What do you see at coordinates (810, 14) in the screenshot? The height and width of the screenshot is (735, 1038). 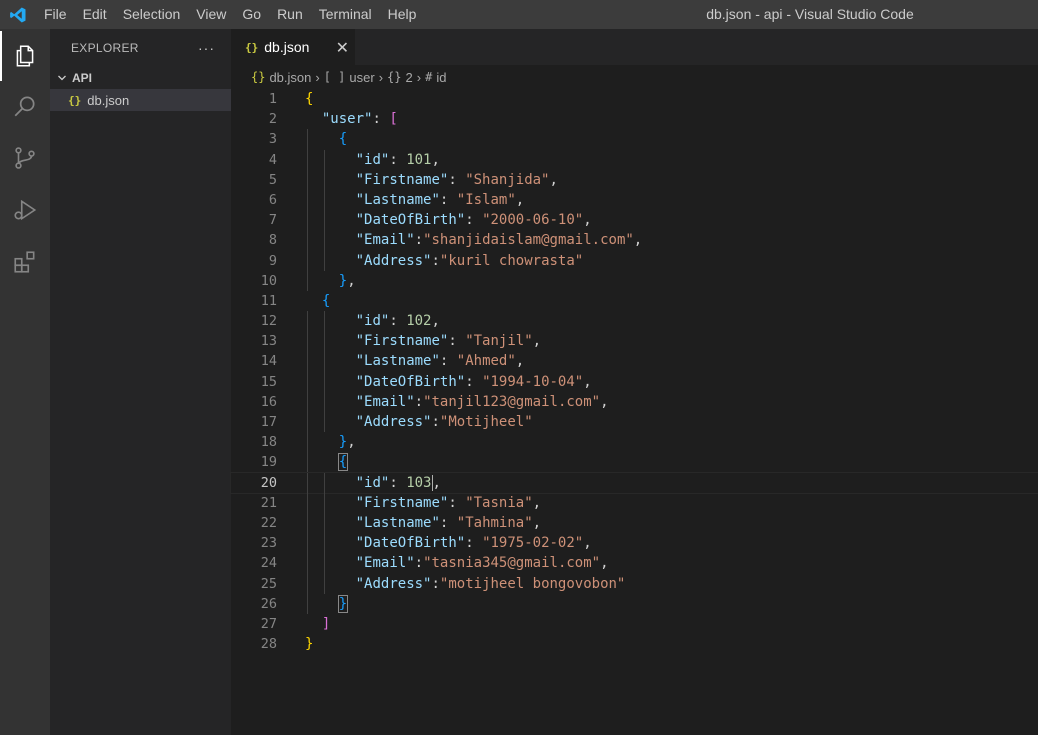 I see `window-title: db.json - api - Visual Studio Code` at bounding box center [810, 14].